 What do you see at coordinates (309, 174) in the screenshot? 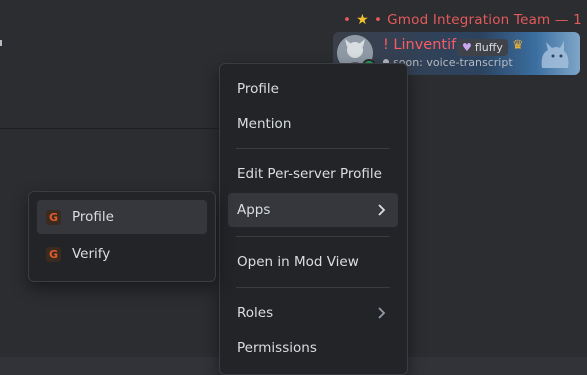
I see `menu-item-label: Edit Per-server Profile` at bounding box center [309, 174].